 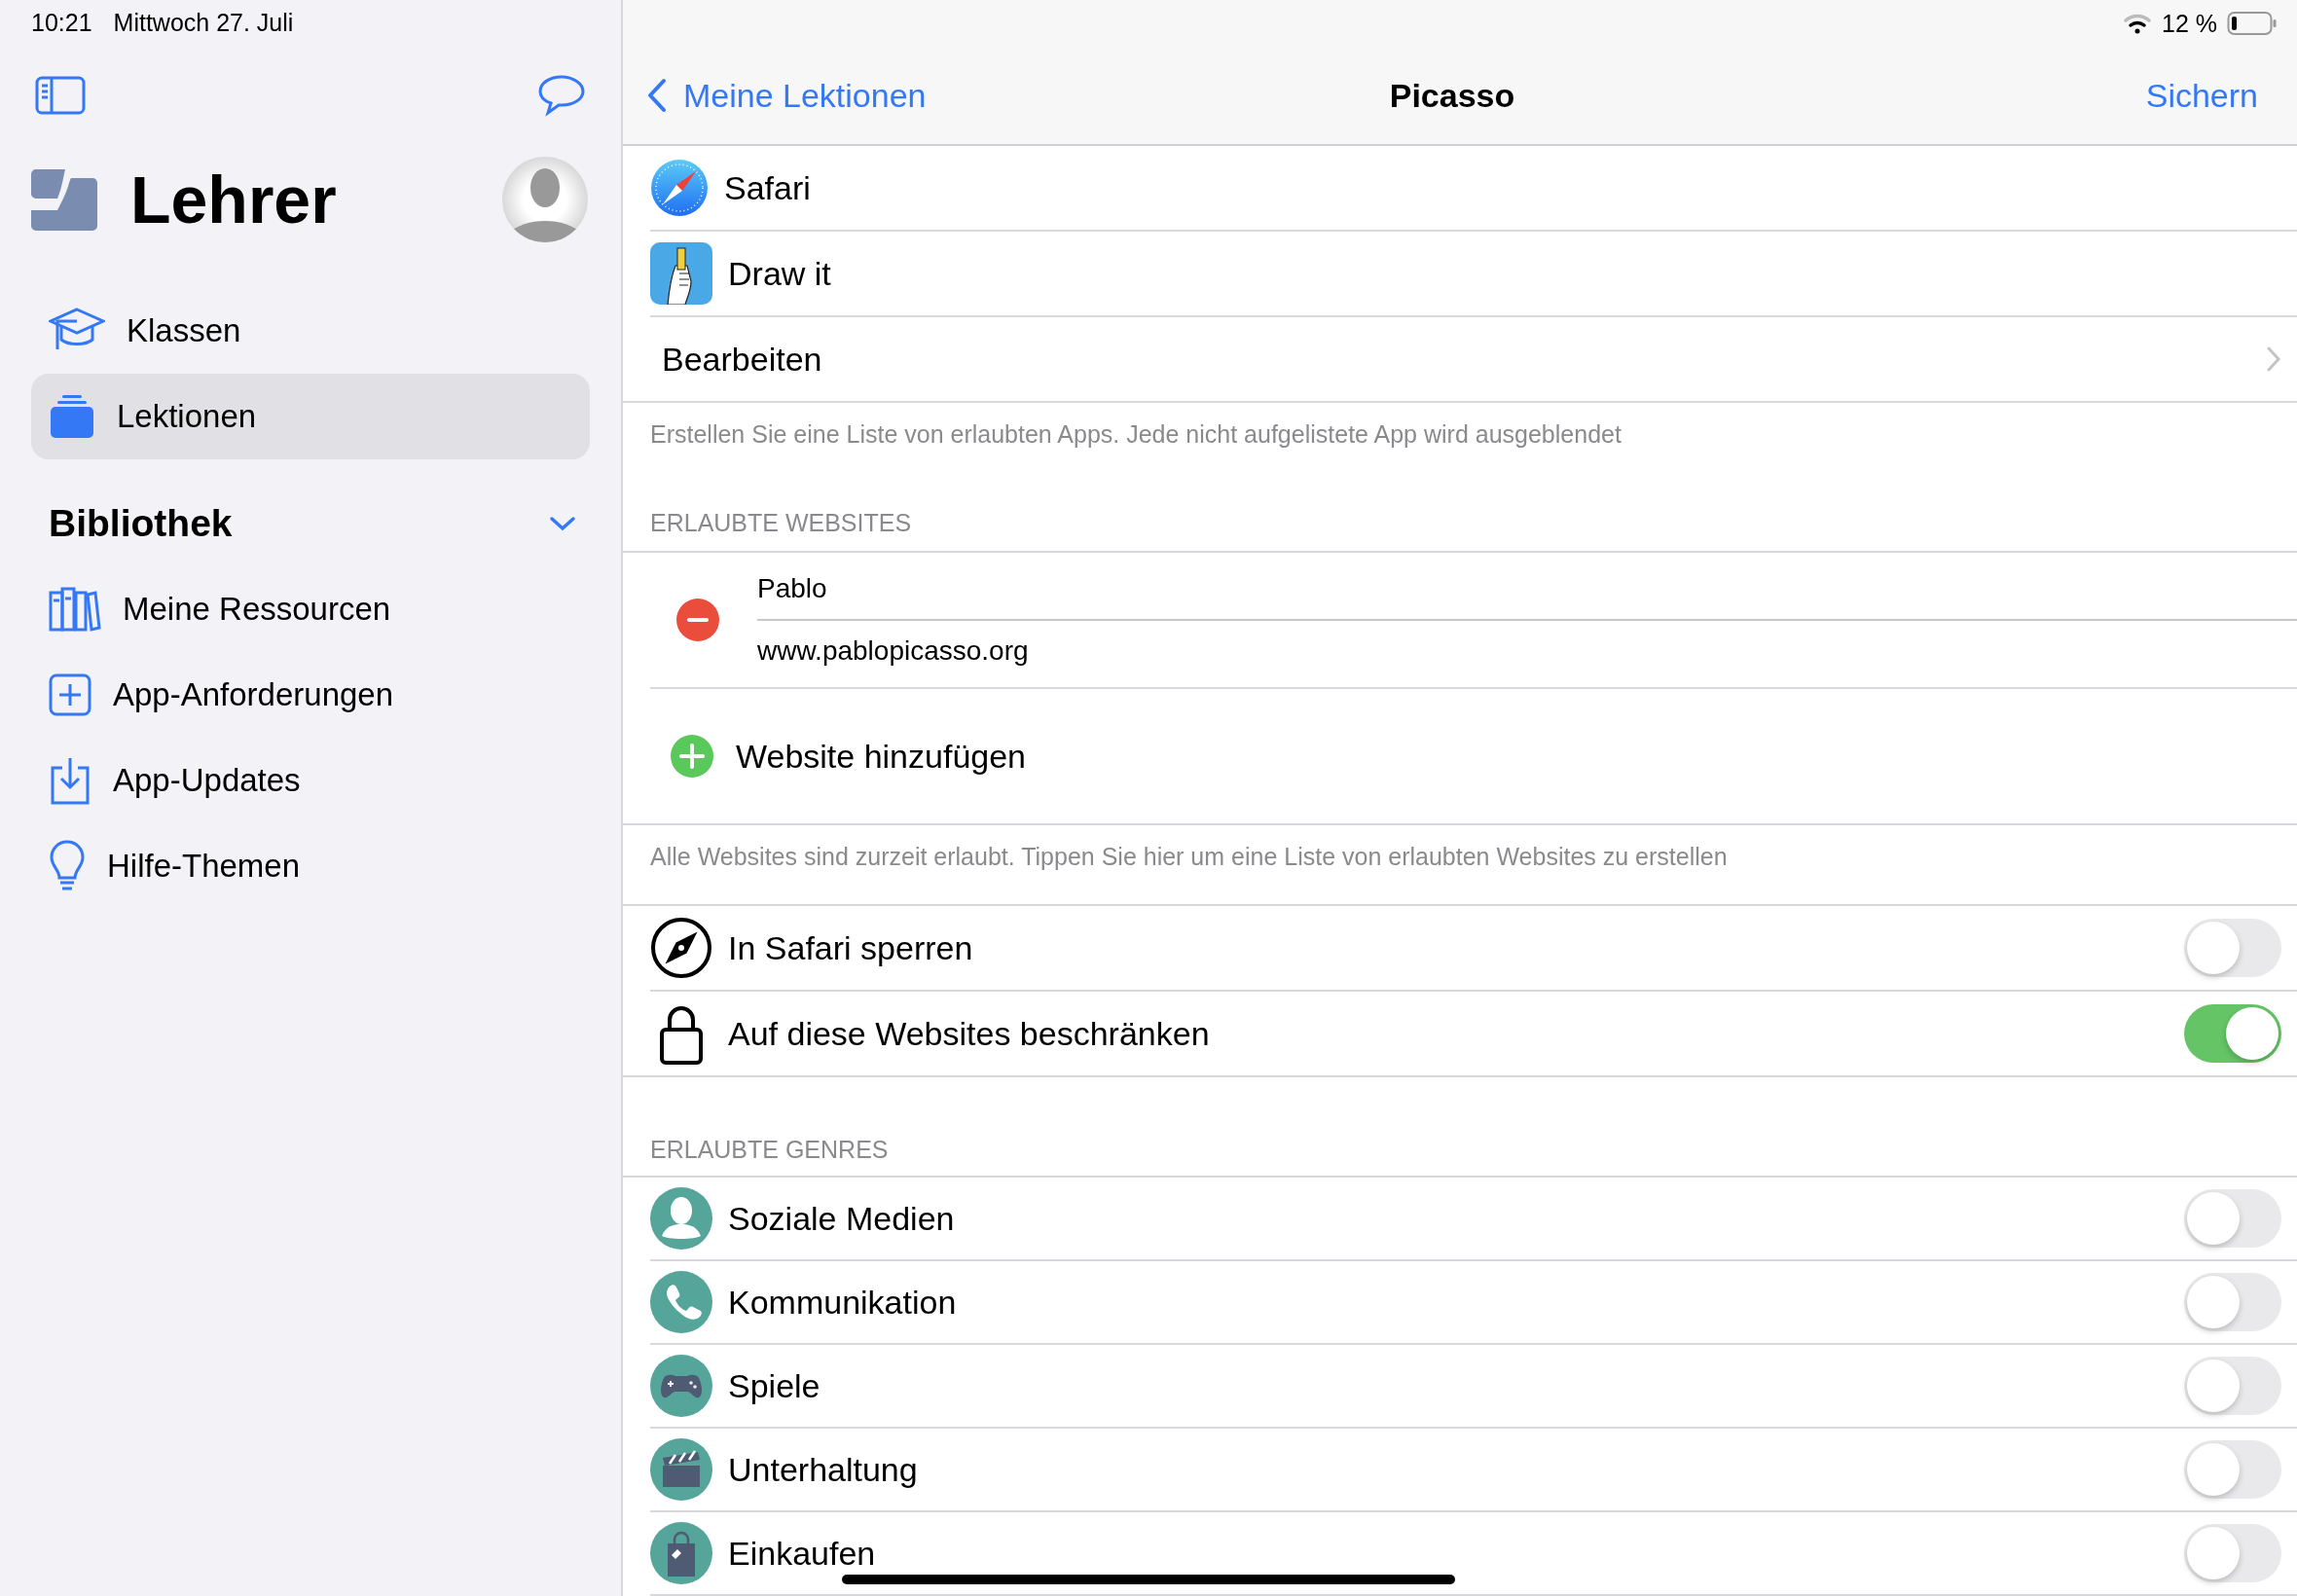 What do you see at coordinates (2189, 23) in the screenshot?
I see `battery-percentage: 12 %` at bounding box center [2189, 23].